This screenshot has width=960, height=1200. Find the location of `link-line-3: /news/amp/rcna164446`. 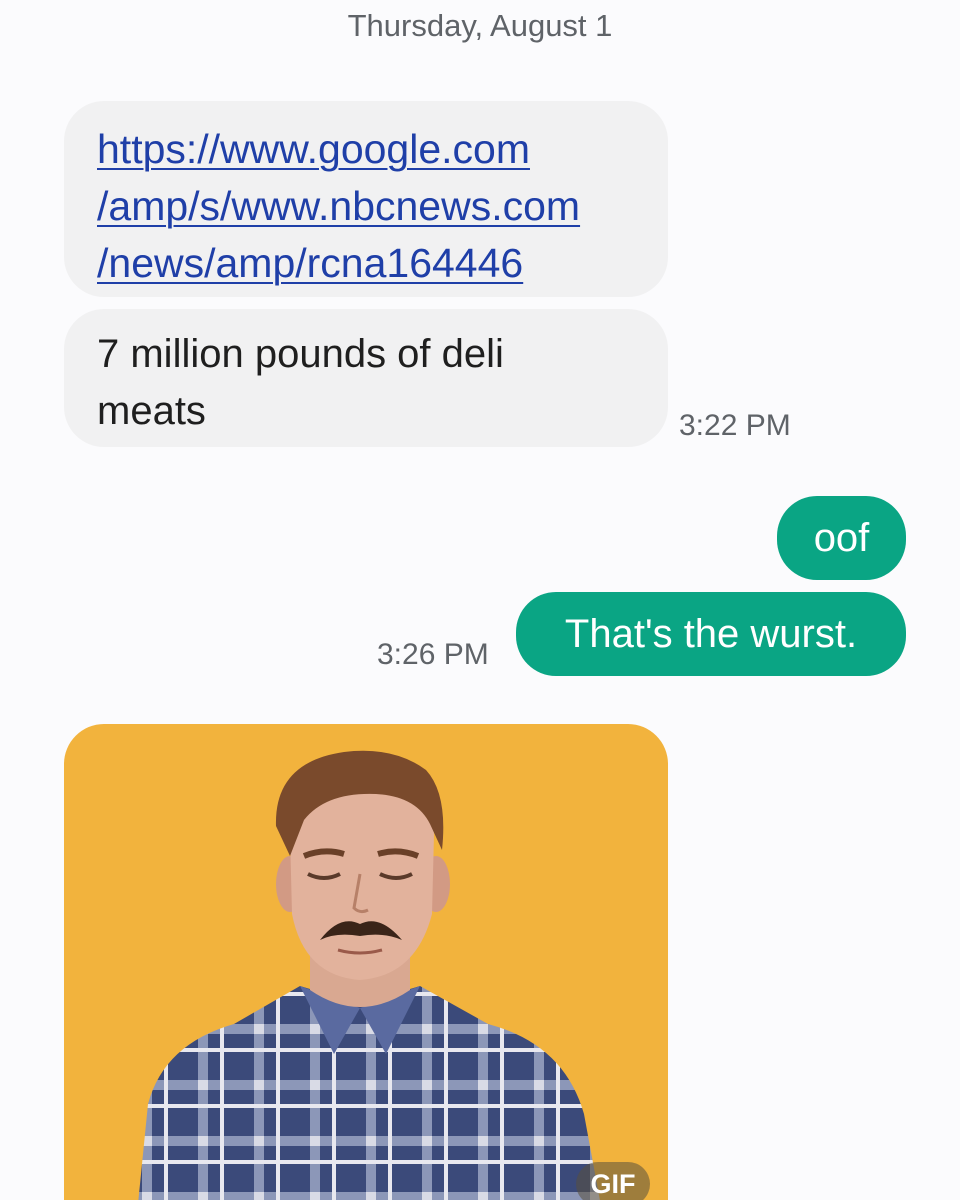

link-line-3: /news/amp/rcna164446 is located at coordinates (366, 263).